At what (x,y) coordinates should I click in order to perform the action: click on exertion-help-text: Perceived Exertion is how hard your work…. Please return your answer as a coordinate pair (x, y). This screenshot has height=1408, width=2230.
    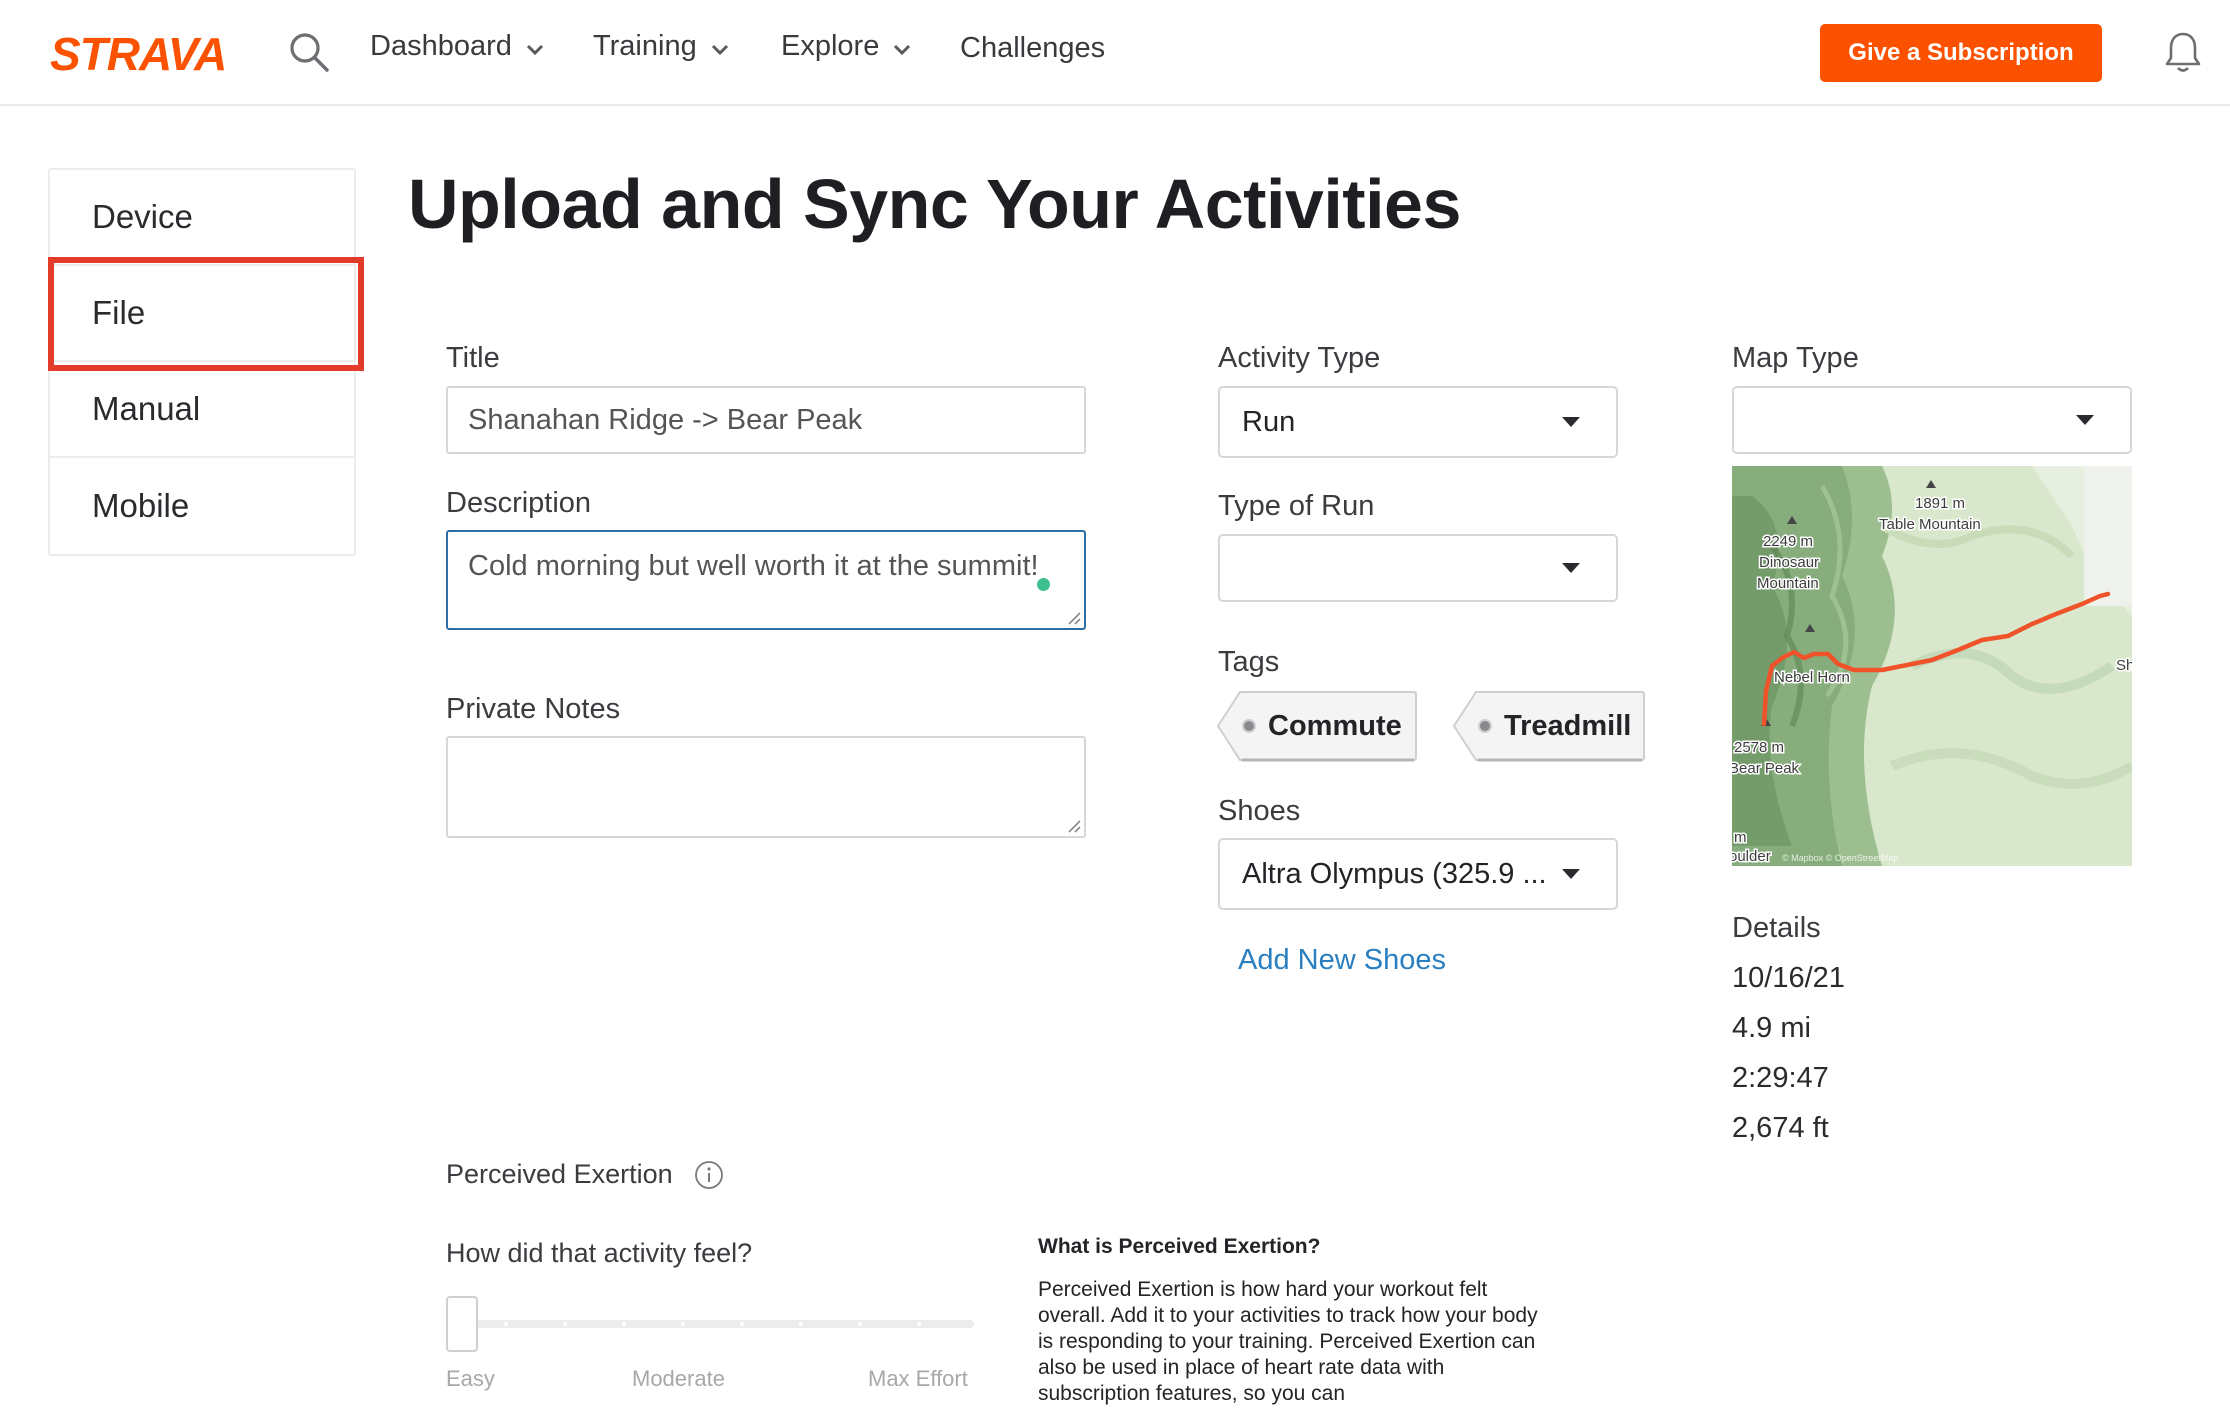
    Looking at the image, I should click on (1288, 1341).